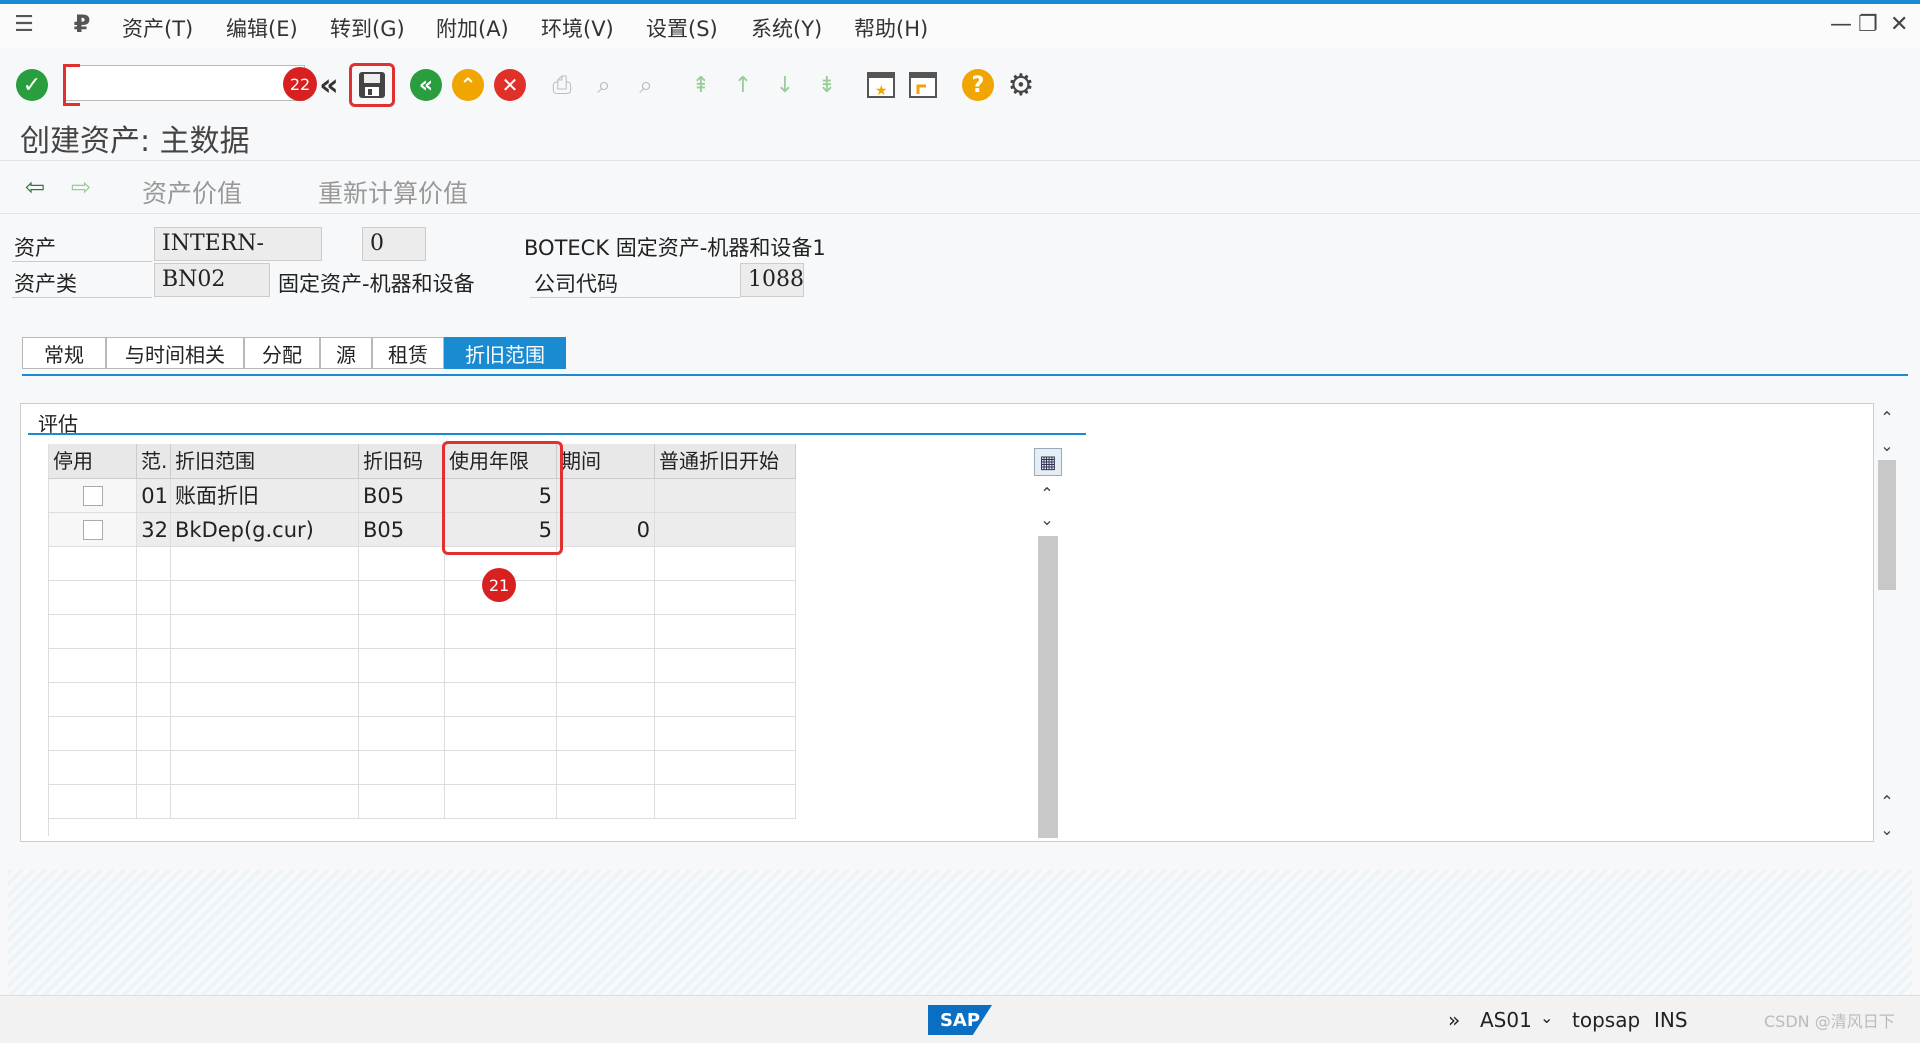 The image size is (1920, 1043). I want to click on maximize-icon: ❐, so click(1868, 24).